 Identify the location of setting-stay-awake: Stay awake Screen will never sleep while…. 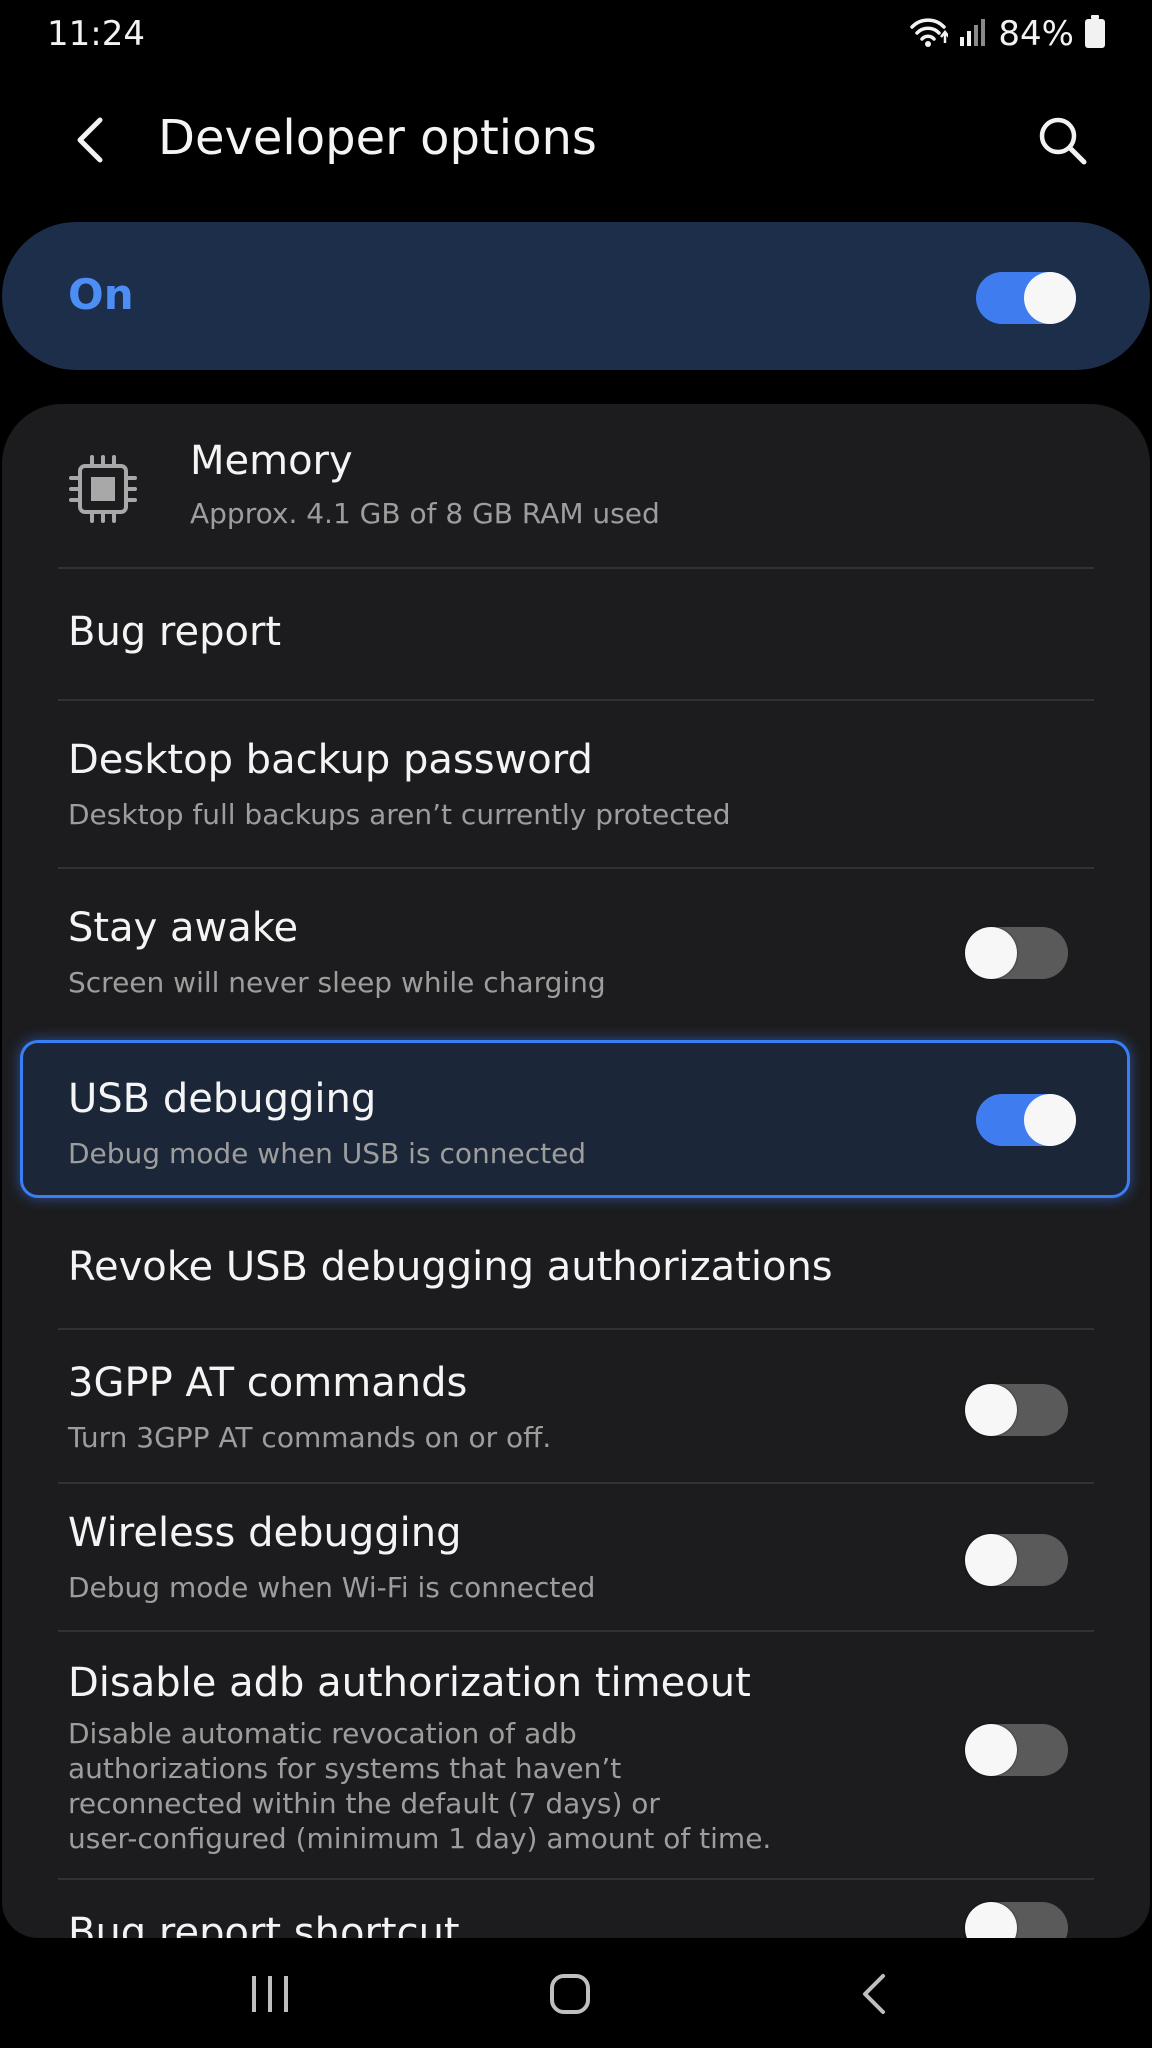
(576, 953).